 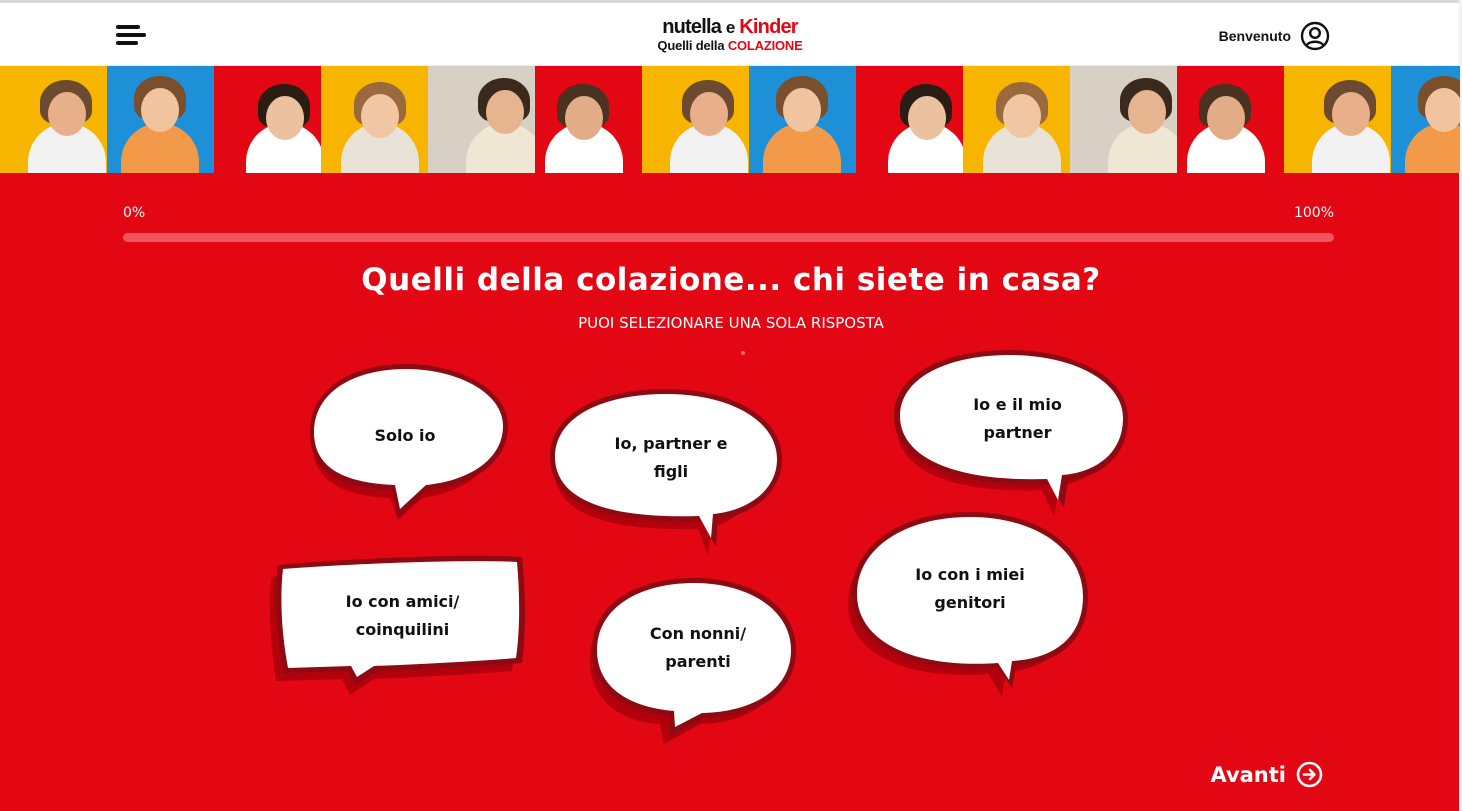 What do you see at coordinates (728, 237) in the screenshot?
I see `progress-track` at bounding box center [728, 237].